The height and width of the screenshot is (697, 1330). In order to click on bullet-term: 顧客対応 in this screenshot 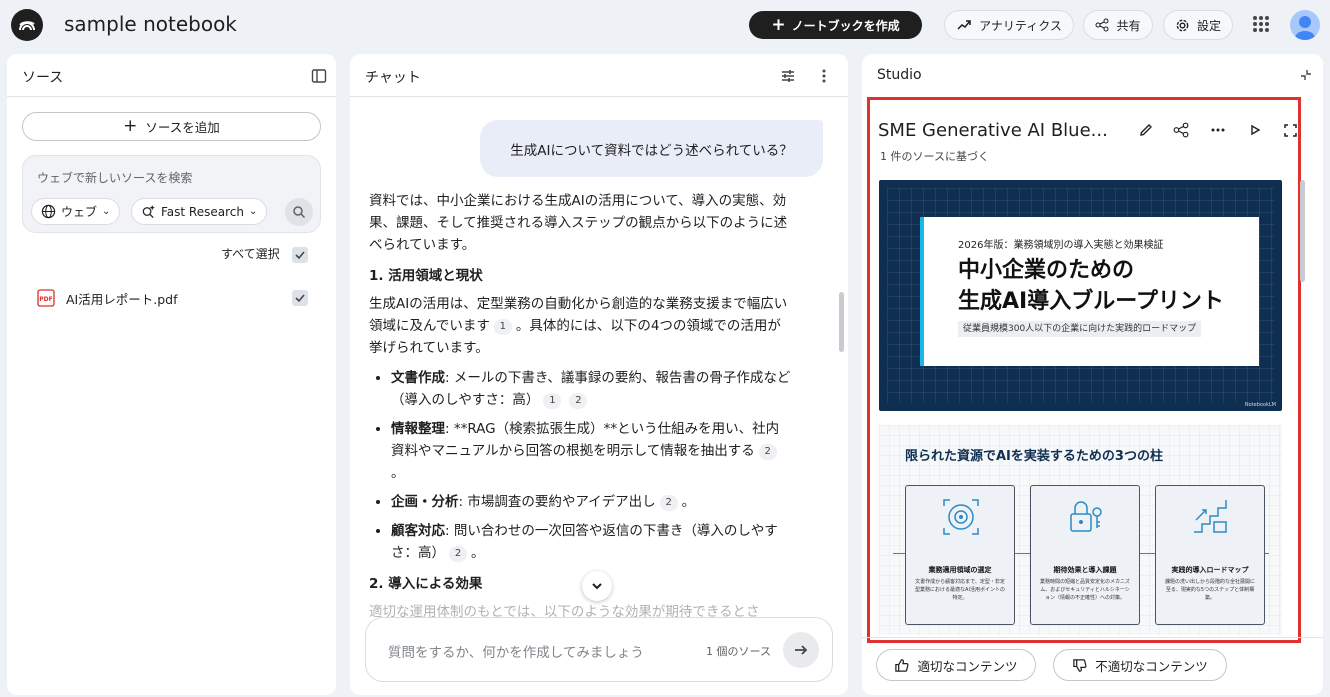, I will do `click(418, 531)`.